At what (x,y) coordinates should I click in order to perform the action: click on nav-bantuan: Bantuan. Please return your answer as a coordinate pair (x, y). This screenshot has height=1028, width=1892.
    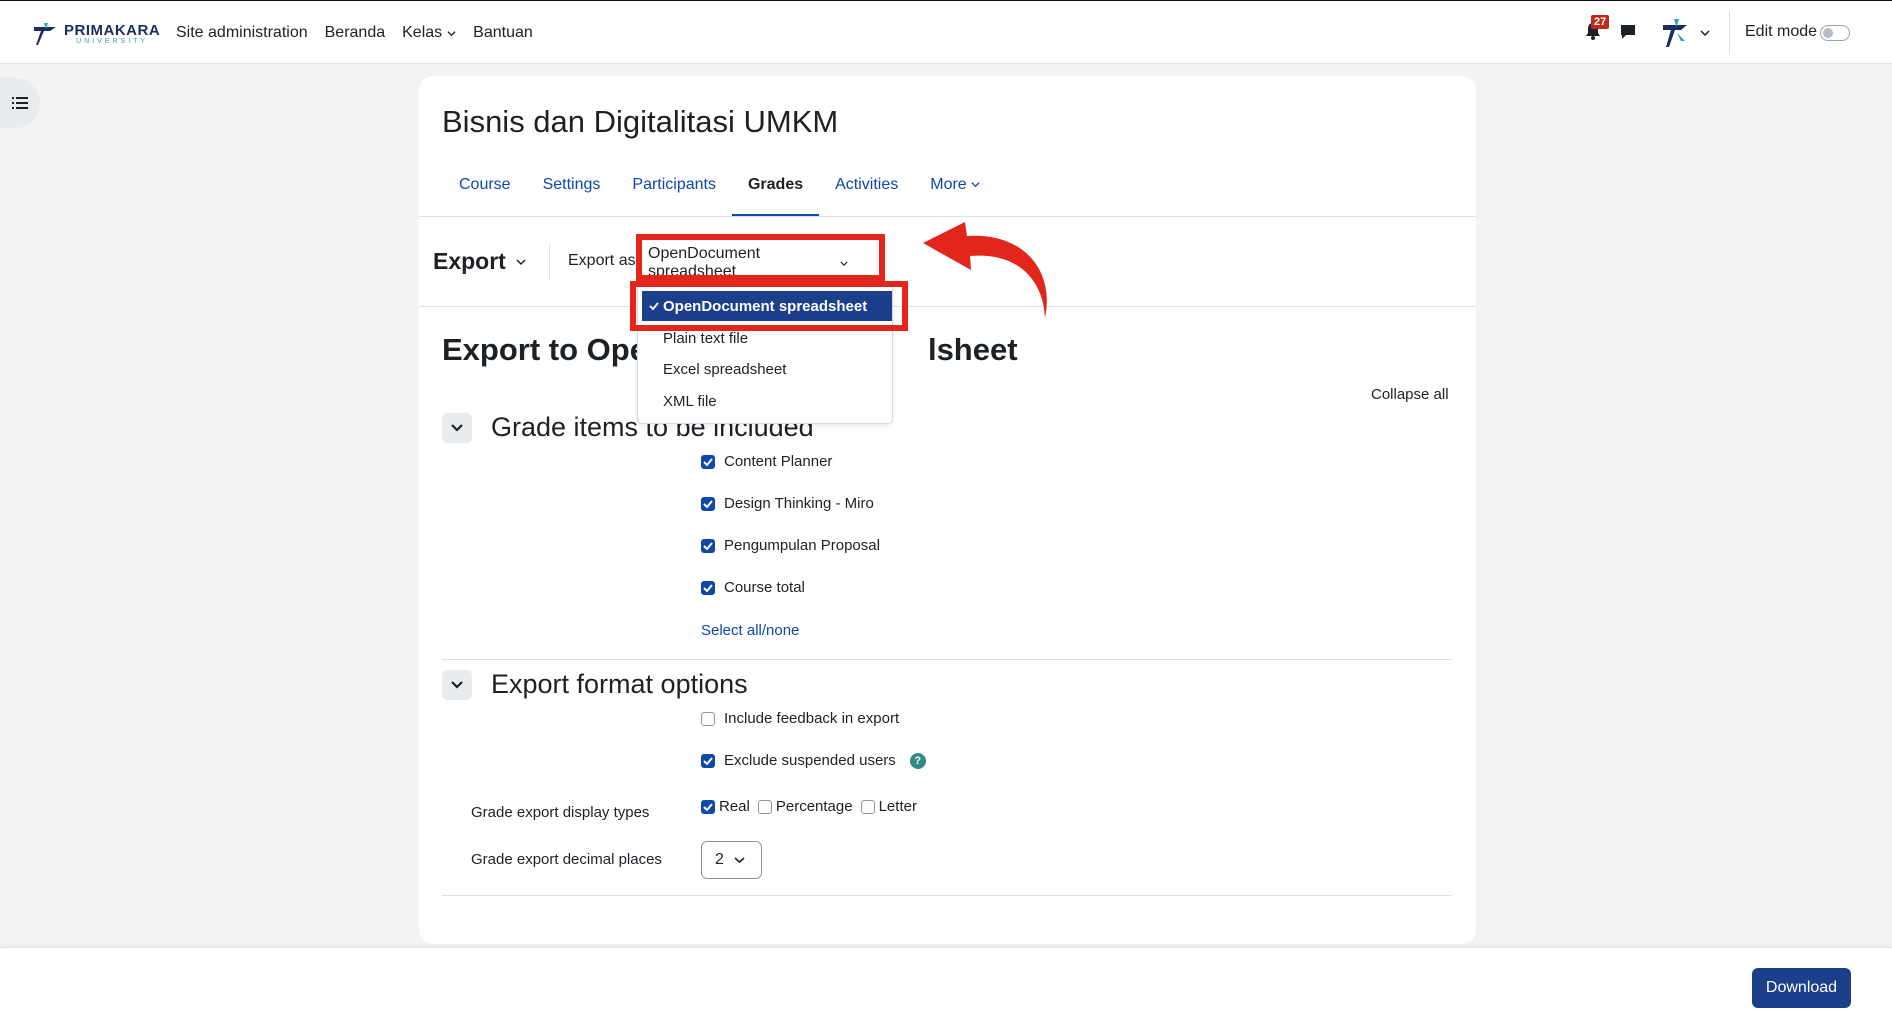
    Looking at the image, I should click on (503, 33).